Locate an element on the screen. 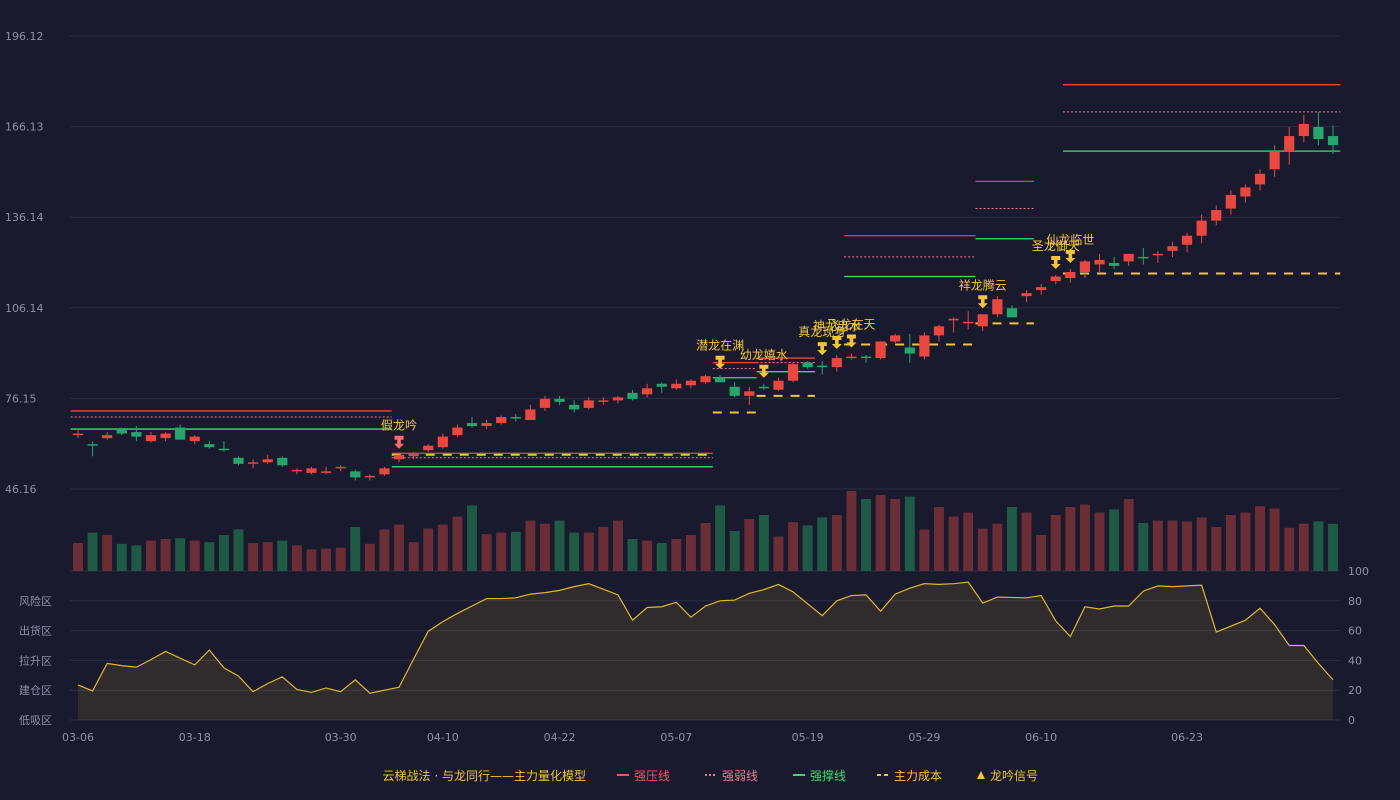 The width and height of the screenshot is (1400, 800). x-tick-label: 04-22 is located at coordinates (560, 737).